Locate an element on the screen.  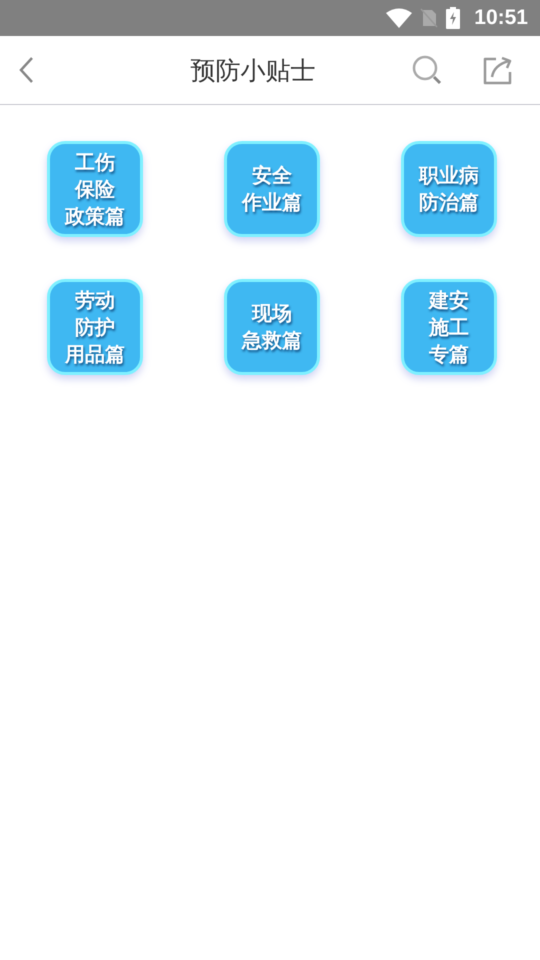
battery-icon is located at coordinates (453, 18).